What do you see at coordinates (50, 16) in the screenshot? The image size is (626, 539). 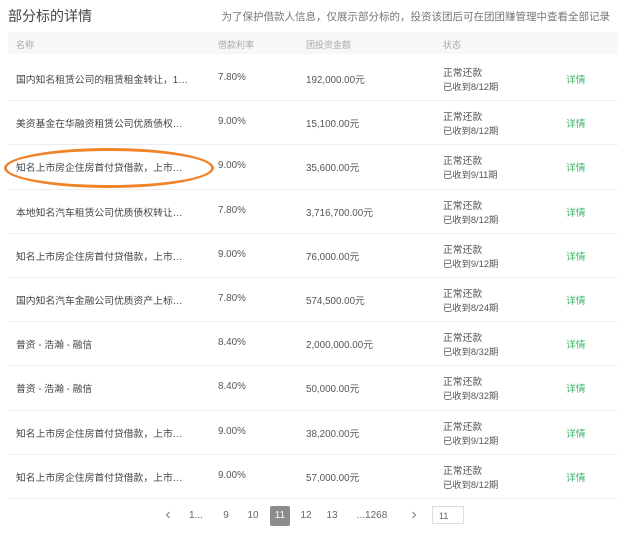 I see `section-title: 部分标的详情` at bounding box center [50, 16].